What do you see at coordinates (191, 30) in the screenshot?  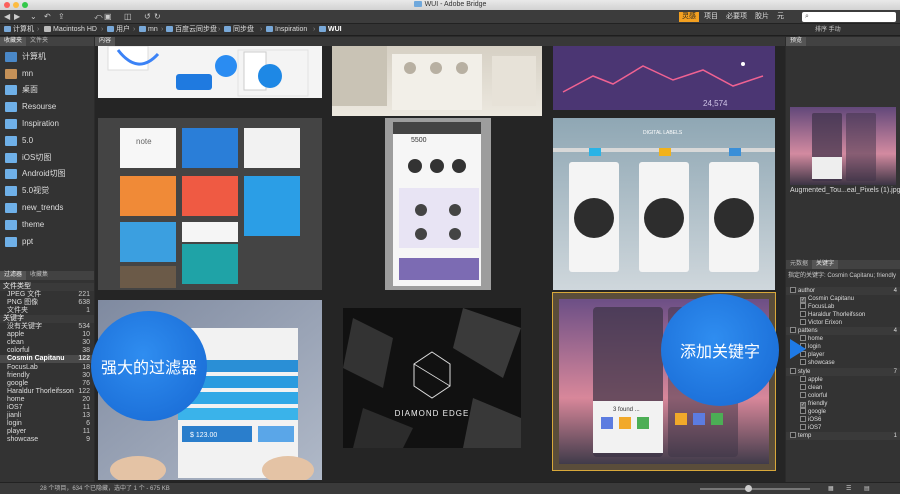 I see `crumb-baidu: 百度云同步盘` at bounding box center [191, 30].